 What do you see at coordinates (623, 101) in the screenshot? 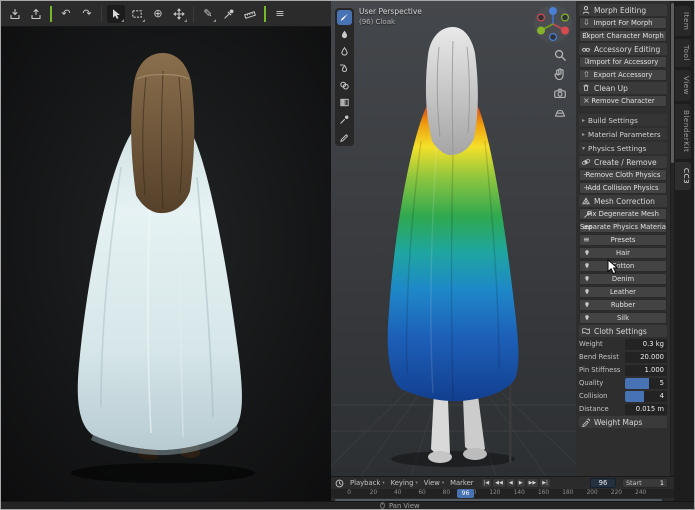
I see `remove-character-button: × Remove Character` at bounding box center [623, 101].